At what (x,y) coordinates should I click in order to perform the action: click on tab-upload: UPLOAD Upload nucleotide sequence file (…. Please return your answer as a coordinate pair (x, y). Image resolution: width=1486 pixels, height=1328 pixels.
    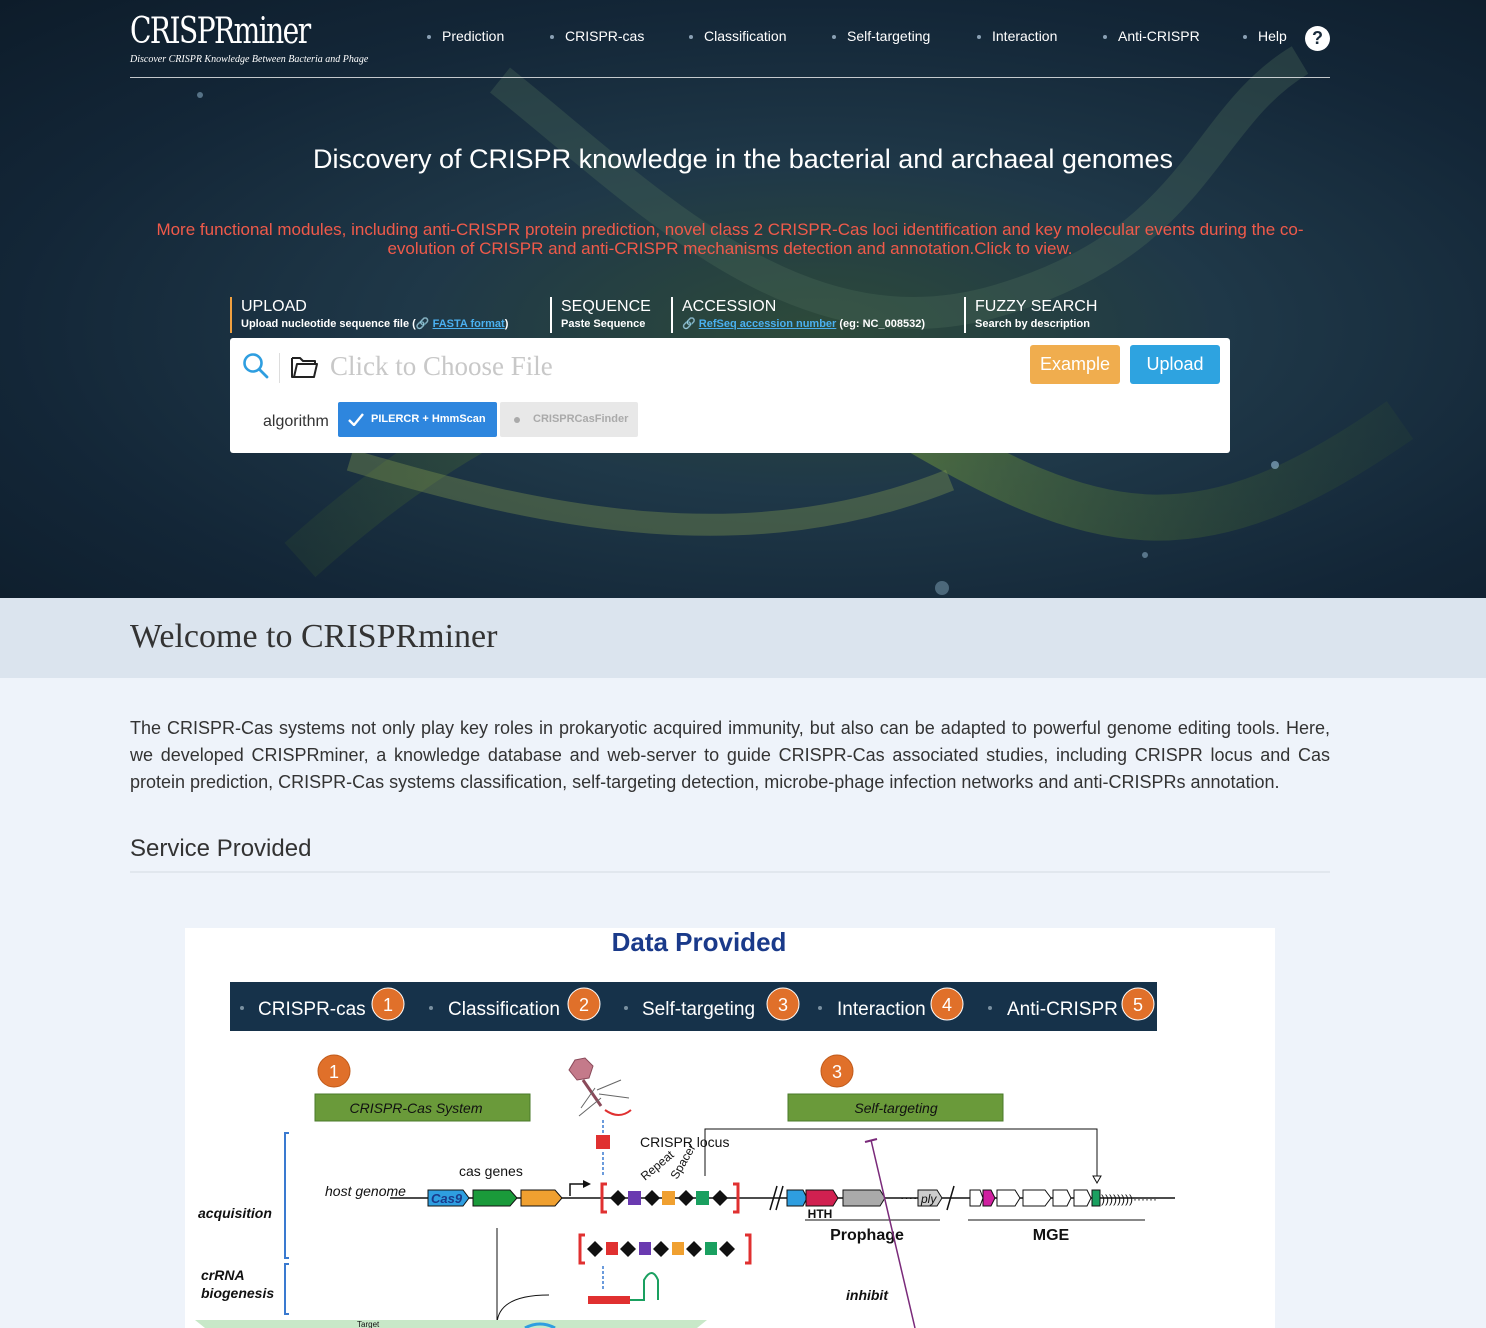
    Looking at the image, I should click on (369, 315).